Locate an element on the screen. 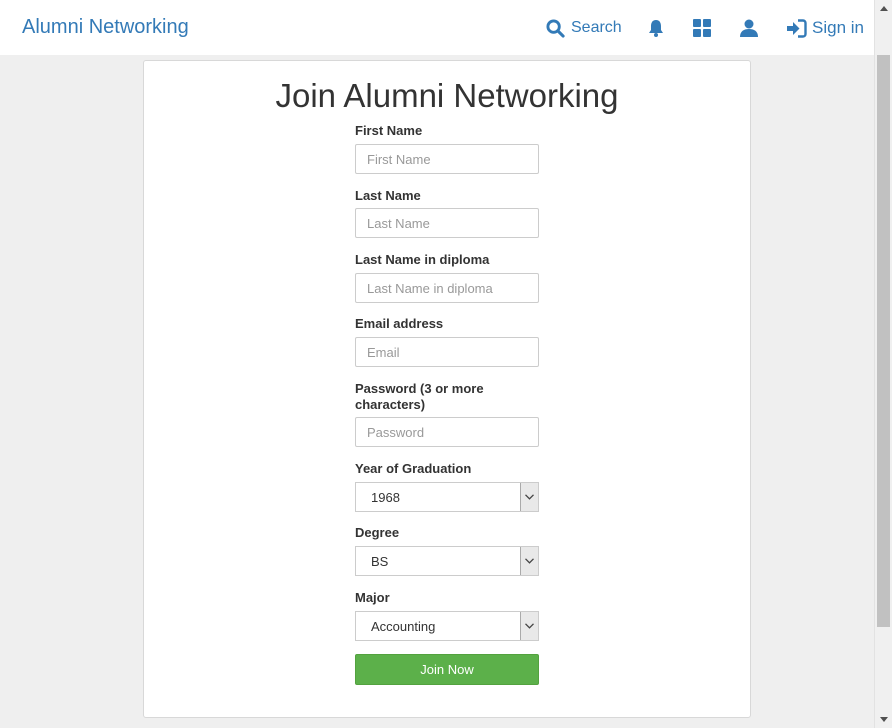 This screenshot has height=728, width=892. signin-label: Sign in is located at coordinates (838, 27).